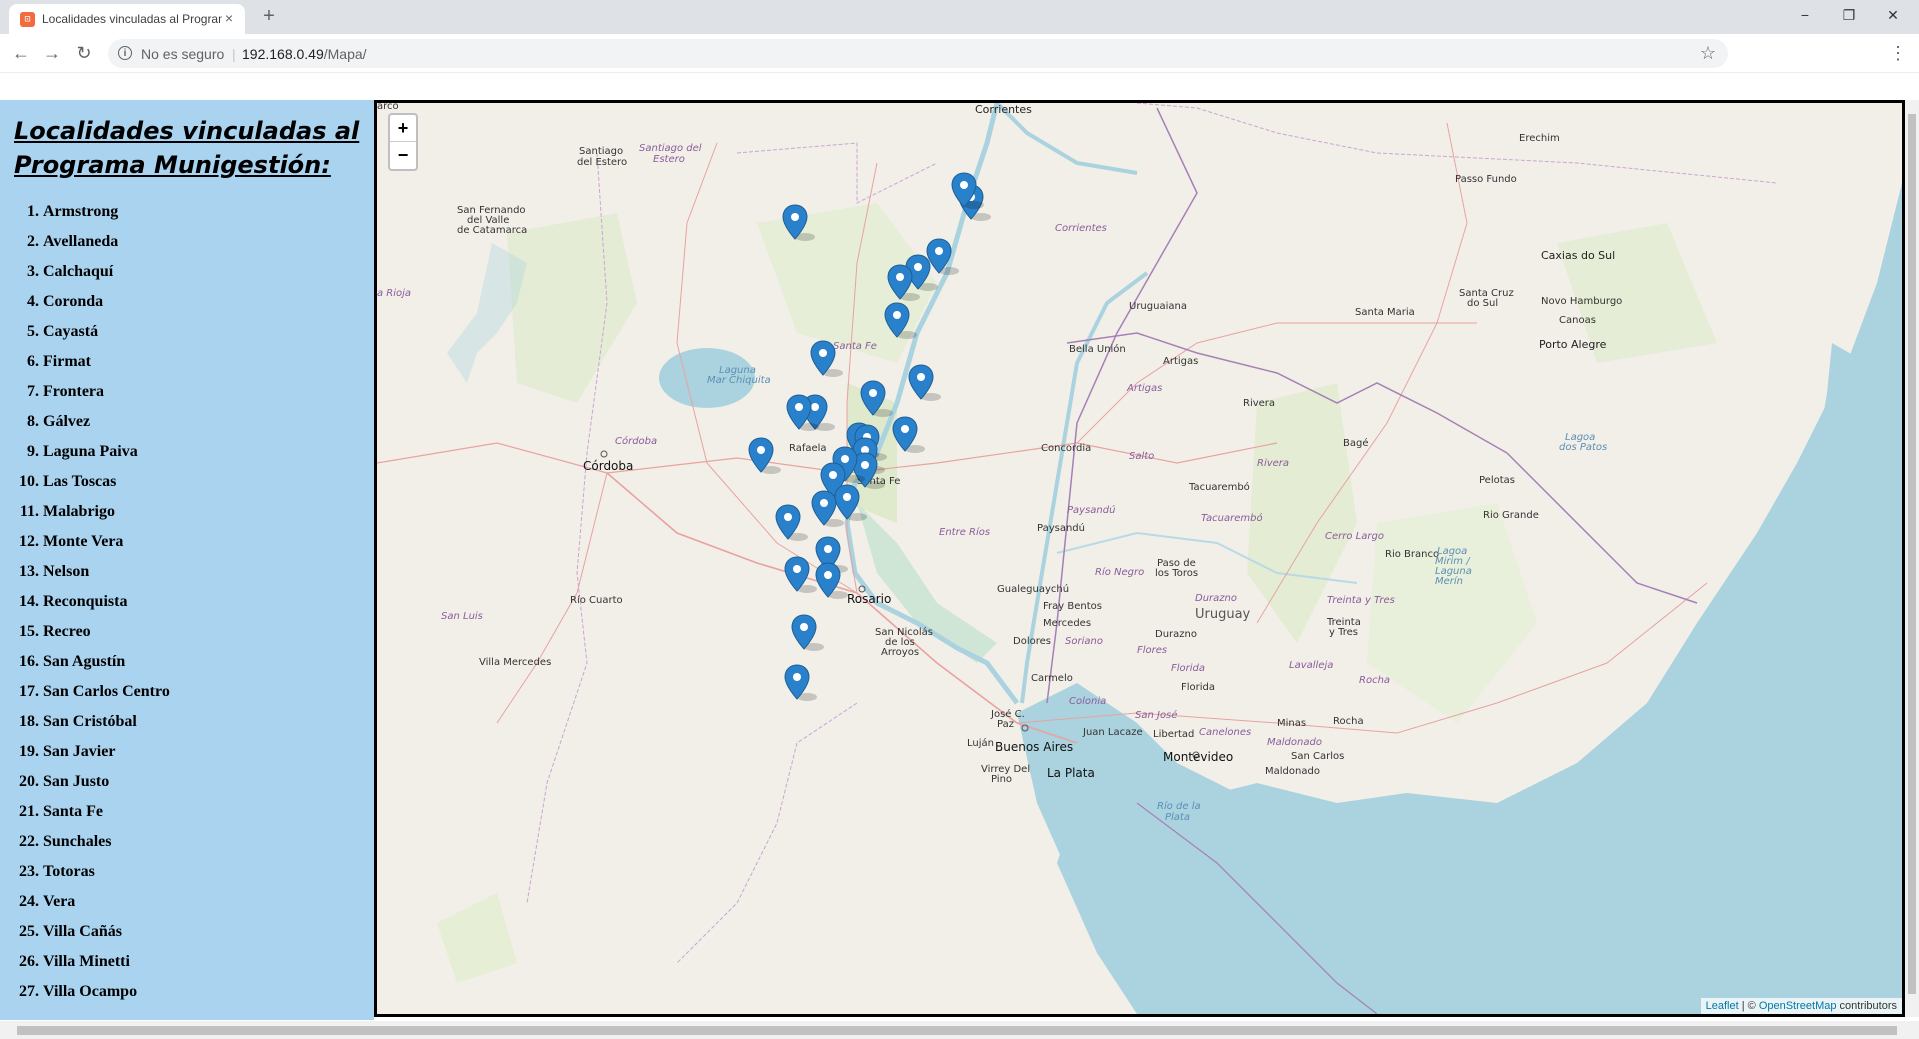 This screenshot has width=1919, height=1039. I want to click on vertical-scrollbar-thumb, so click(1912, 554).